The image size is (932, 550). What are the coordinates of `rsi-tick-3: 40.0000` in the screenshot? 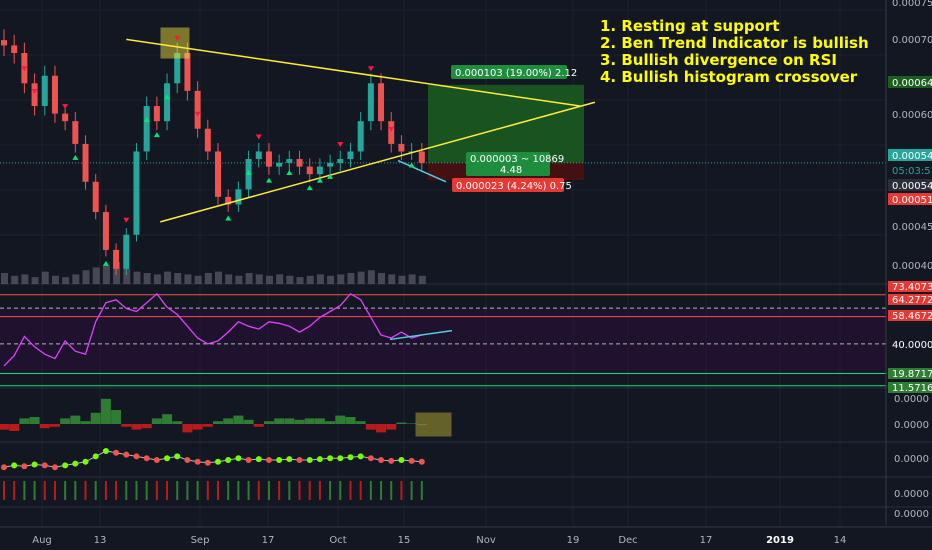 It's located at (912, 345).